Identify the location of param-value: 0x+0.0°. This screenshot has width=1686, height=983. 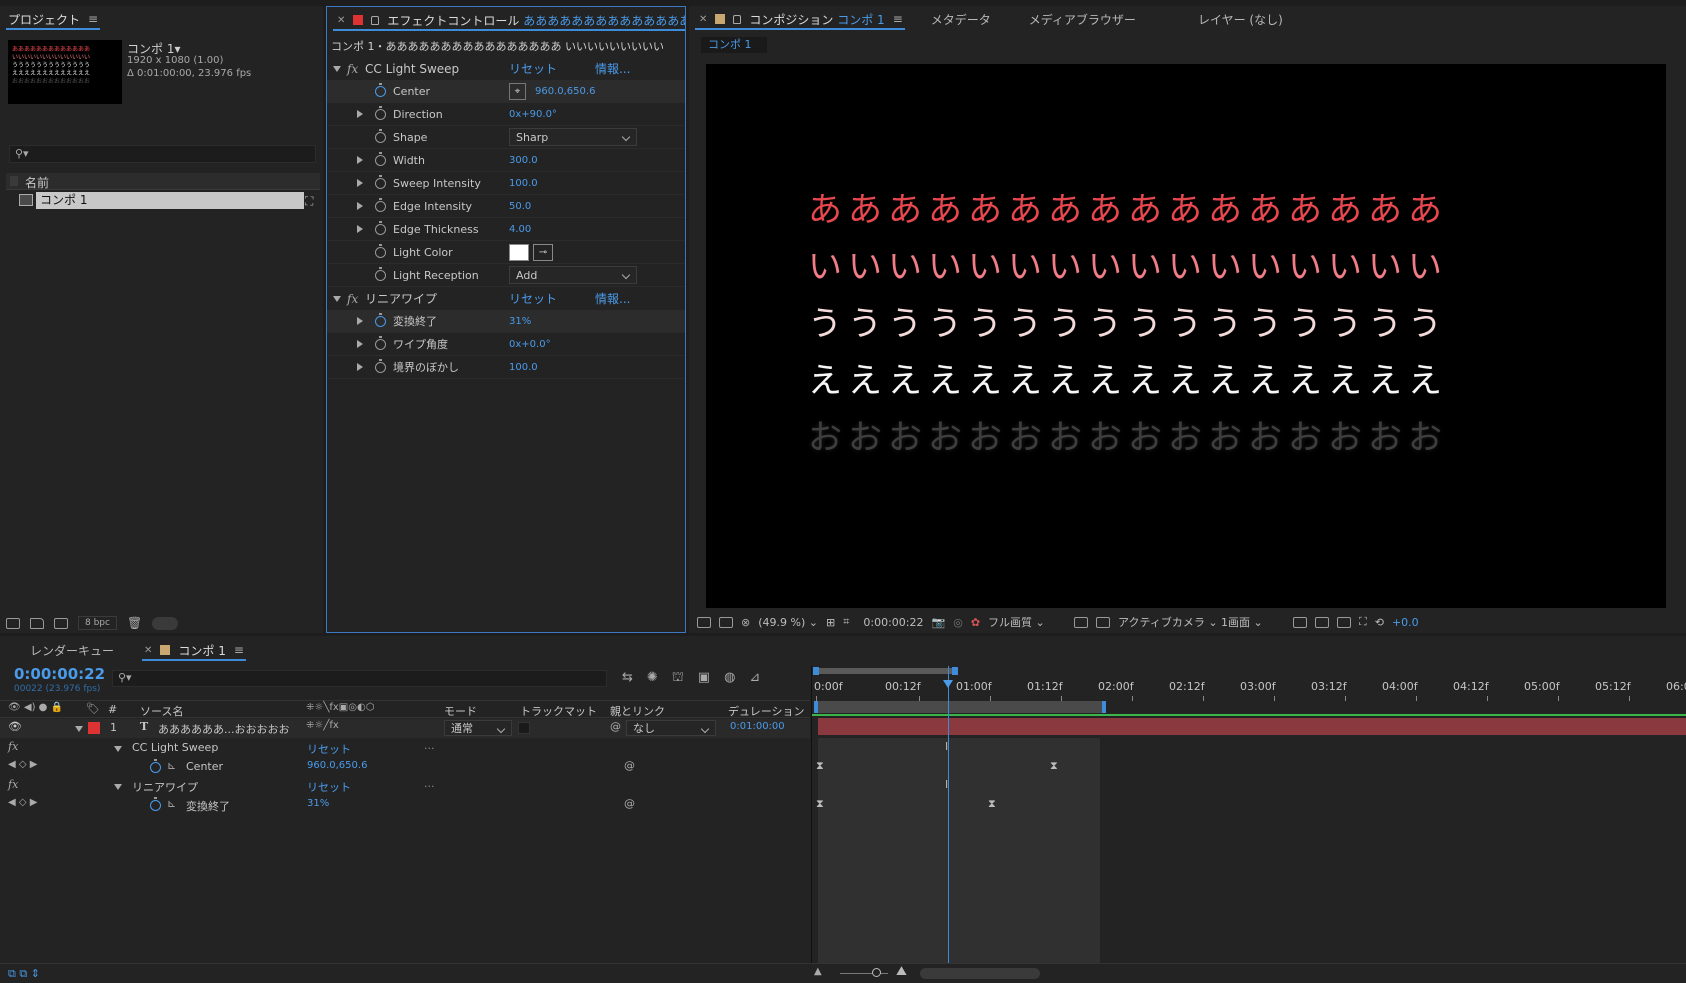
(530, 344).